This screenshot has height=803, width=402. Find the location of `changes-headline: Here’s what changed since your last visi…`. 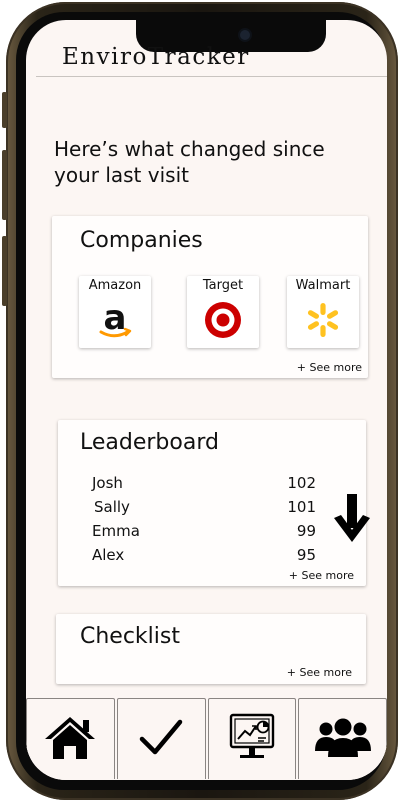

changes-headline: Here’s what changed since your last visi… is located at coordinates (189, 162).